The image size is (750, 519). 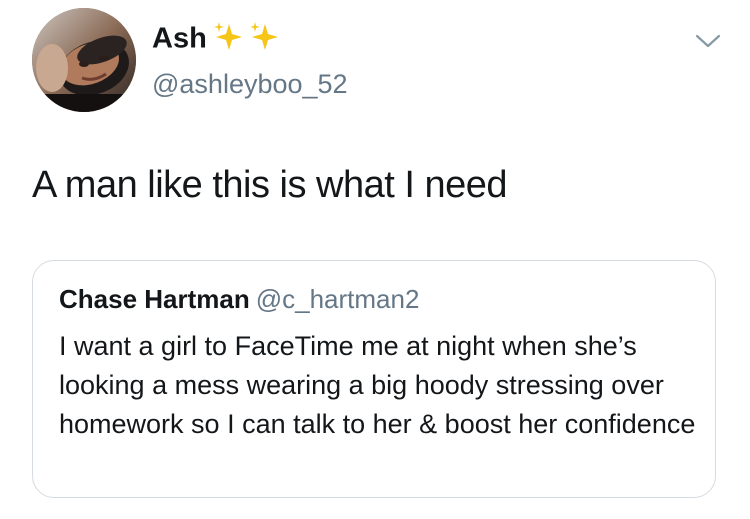 I want to click on display-name: Ash, so click(x=179, y=39).